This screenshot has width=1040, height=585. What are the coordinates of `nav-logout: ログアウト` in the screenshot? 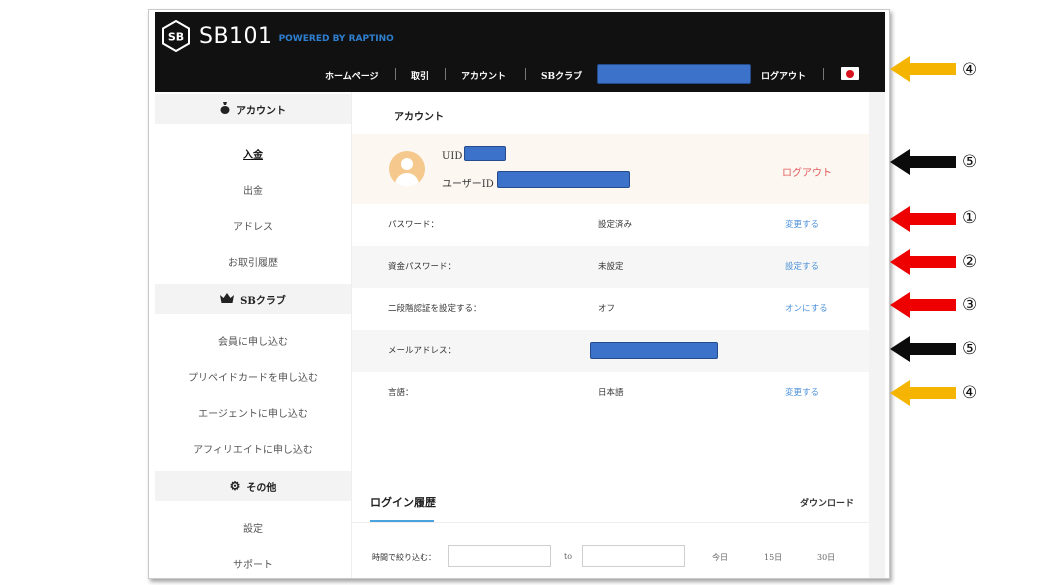 It's located at (783, 75).